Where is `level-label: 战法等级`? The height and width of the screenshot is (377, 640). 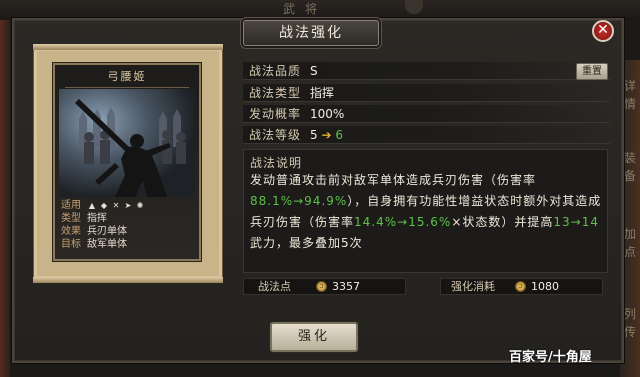 level-label: 战法等级 is located at coordinates (275, 135).